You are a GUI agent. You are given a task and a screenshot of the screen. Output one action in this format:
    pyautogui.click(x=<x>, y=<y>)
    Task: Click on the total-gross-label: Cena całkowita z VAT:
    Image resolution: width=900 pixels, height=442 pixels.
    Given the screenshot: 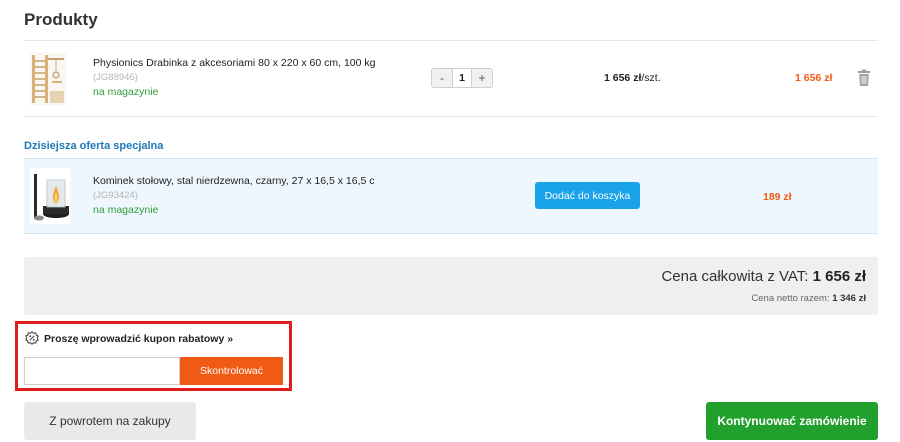 What is the action you would take?
    pyautogui.click(x=737, y=276)
    